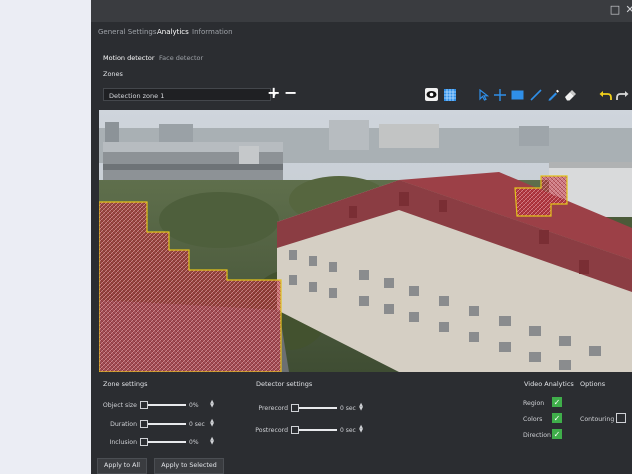 This screenshot has width=632, height=474. I want to click on grid-icon, so click(449, 94).